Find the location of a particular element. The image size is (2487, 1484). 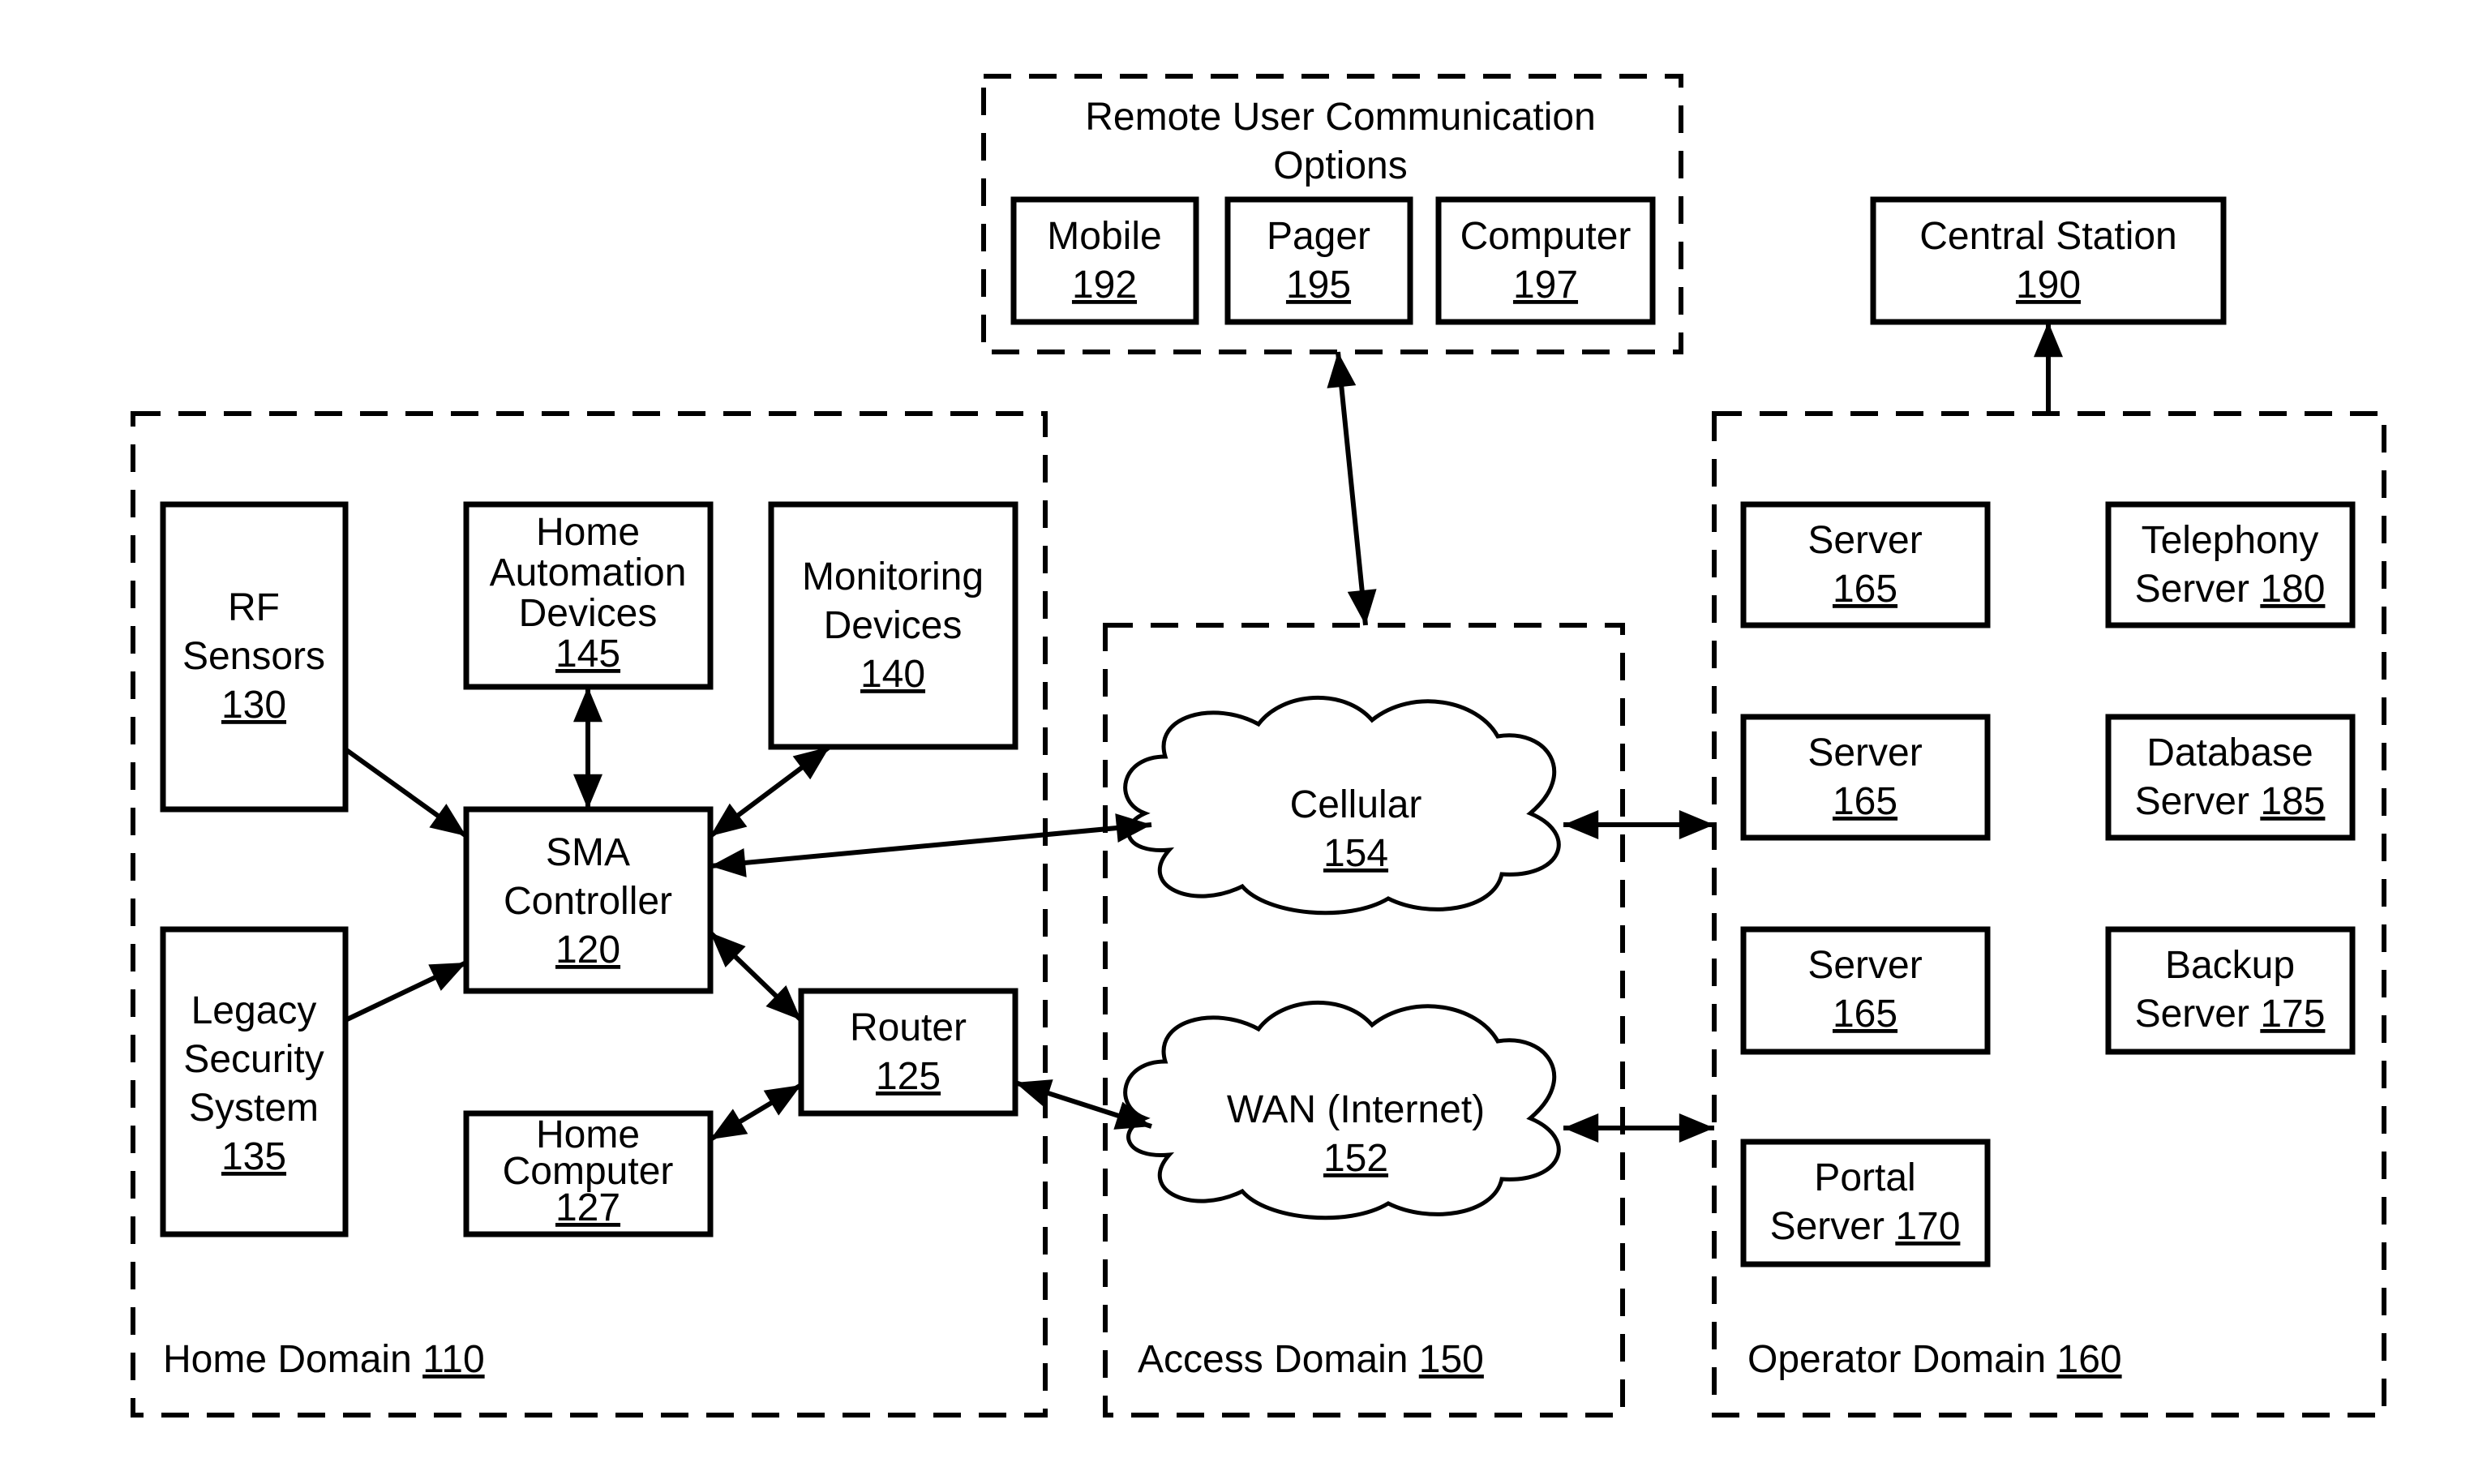

arrow-rf-to-sma is located at coordinates (406, 793).